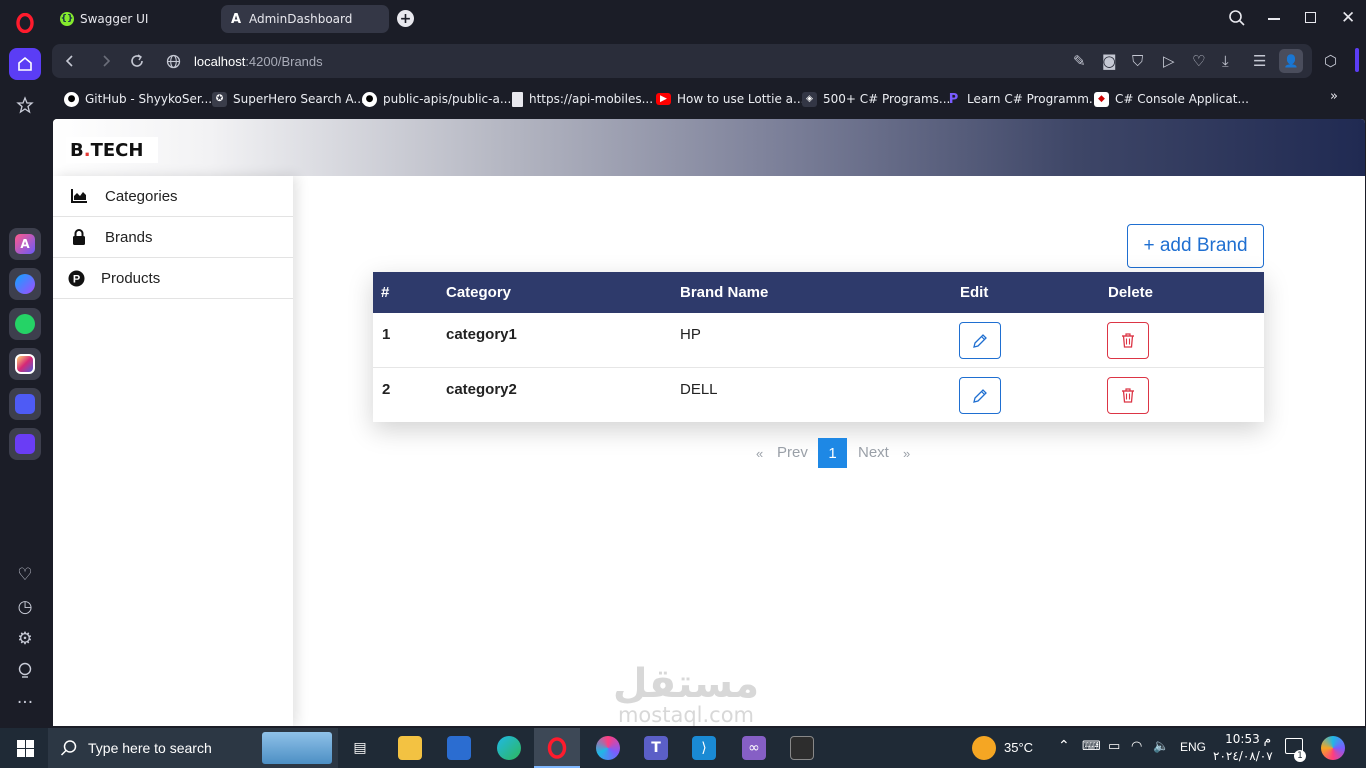 This screenshot has width=1366, height=768. What do you see at coordinates (1237, 20) in the screenshot?
I see `tab-search-icon` at bounding box center [1237, 20].